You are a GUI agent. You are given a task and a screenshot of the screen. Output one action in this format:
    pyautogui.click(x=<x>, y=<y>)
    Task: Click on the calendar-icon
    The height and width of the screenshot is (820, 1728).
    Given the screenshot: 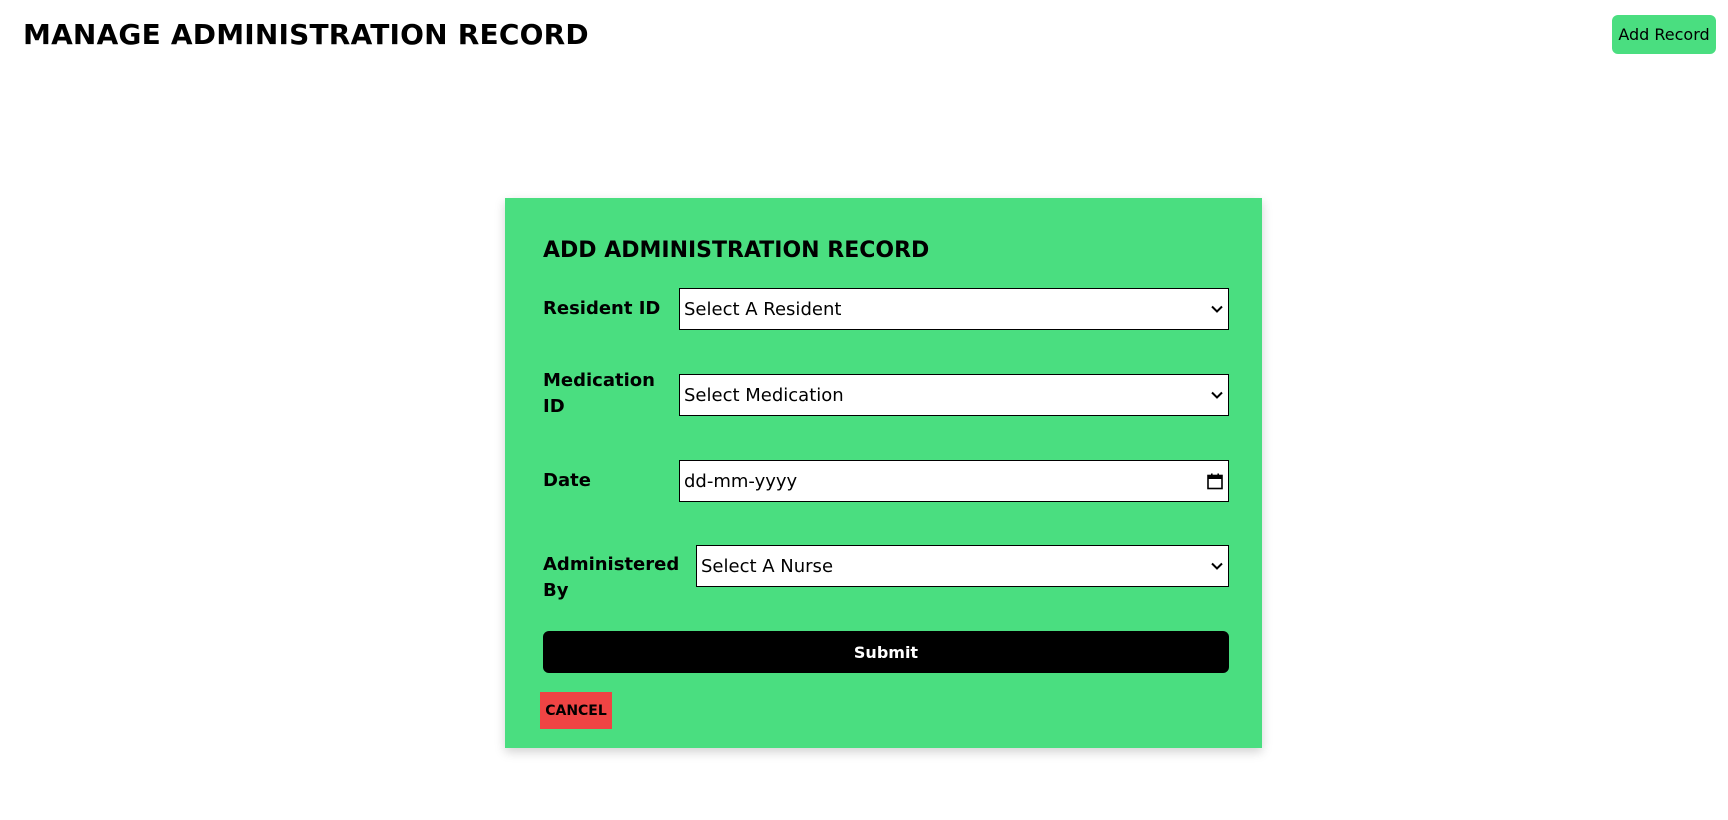 What is the action you would take?
    pyautogui.click(x=1215, y=481)
    